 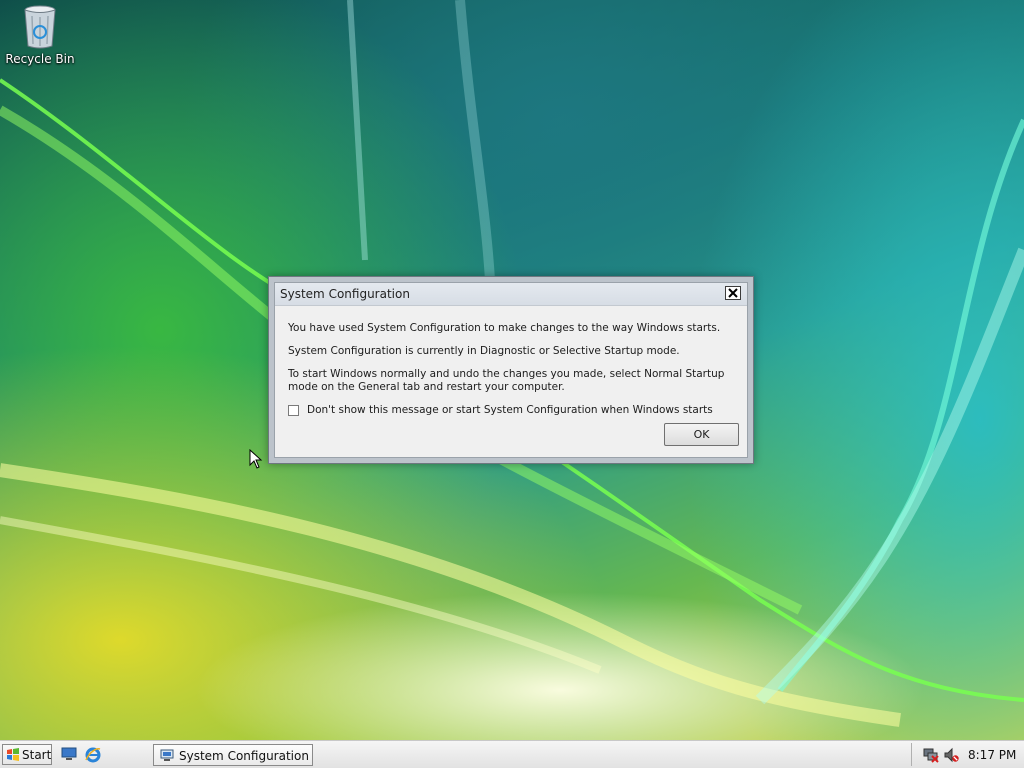 What do you see at coordinates (40, 27) in the screenshot?
I see `recycle-bin-icon` at bounding box center [40, 27].